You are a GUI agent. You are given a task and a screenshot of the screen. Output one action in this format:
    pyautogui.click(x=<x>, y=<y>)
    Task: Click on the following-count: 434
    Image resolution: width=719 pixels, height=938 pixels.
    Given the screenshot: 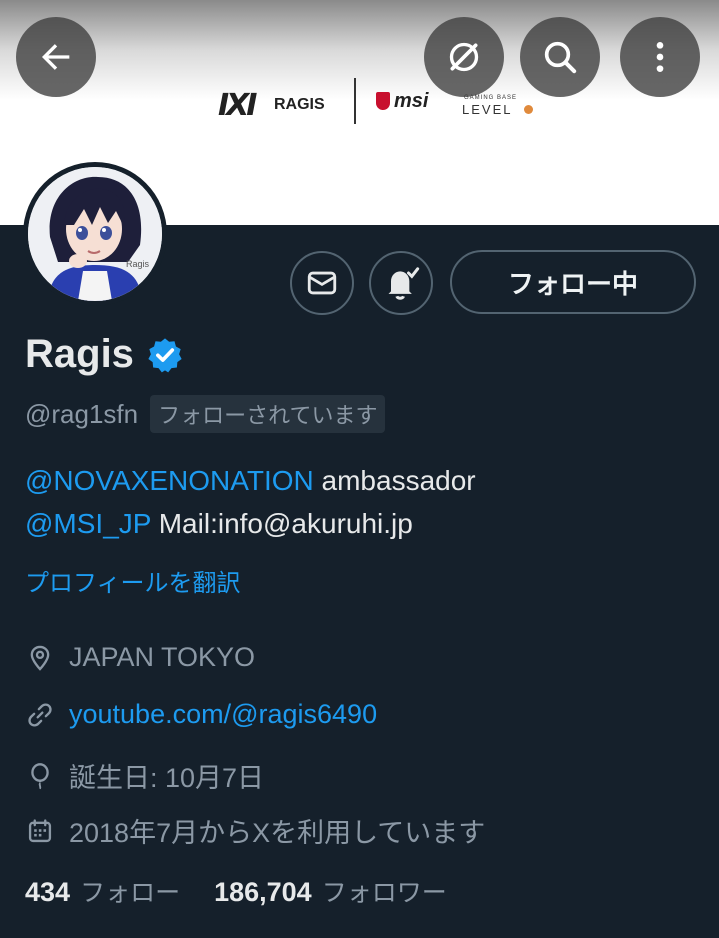 What is the action you would take?
    pyautogui.click(x=48, y=892)
    